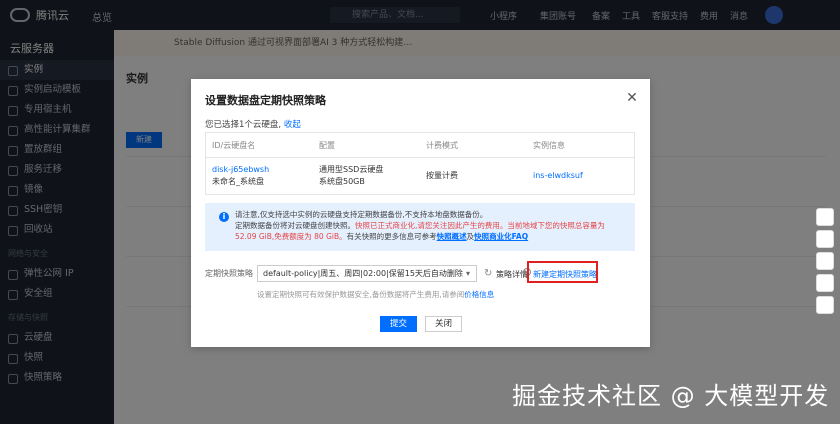 The image size is (840, 424). Describe the element at coordinates (291, 236) in the screenshot. I see `info-warning-text: 52.09 GiB,免费额度为 80 GiB。` at that location.